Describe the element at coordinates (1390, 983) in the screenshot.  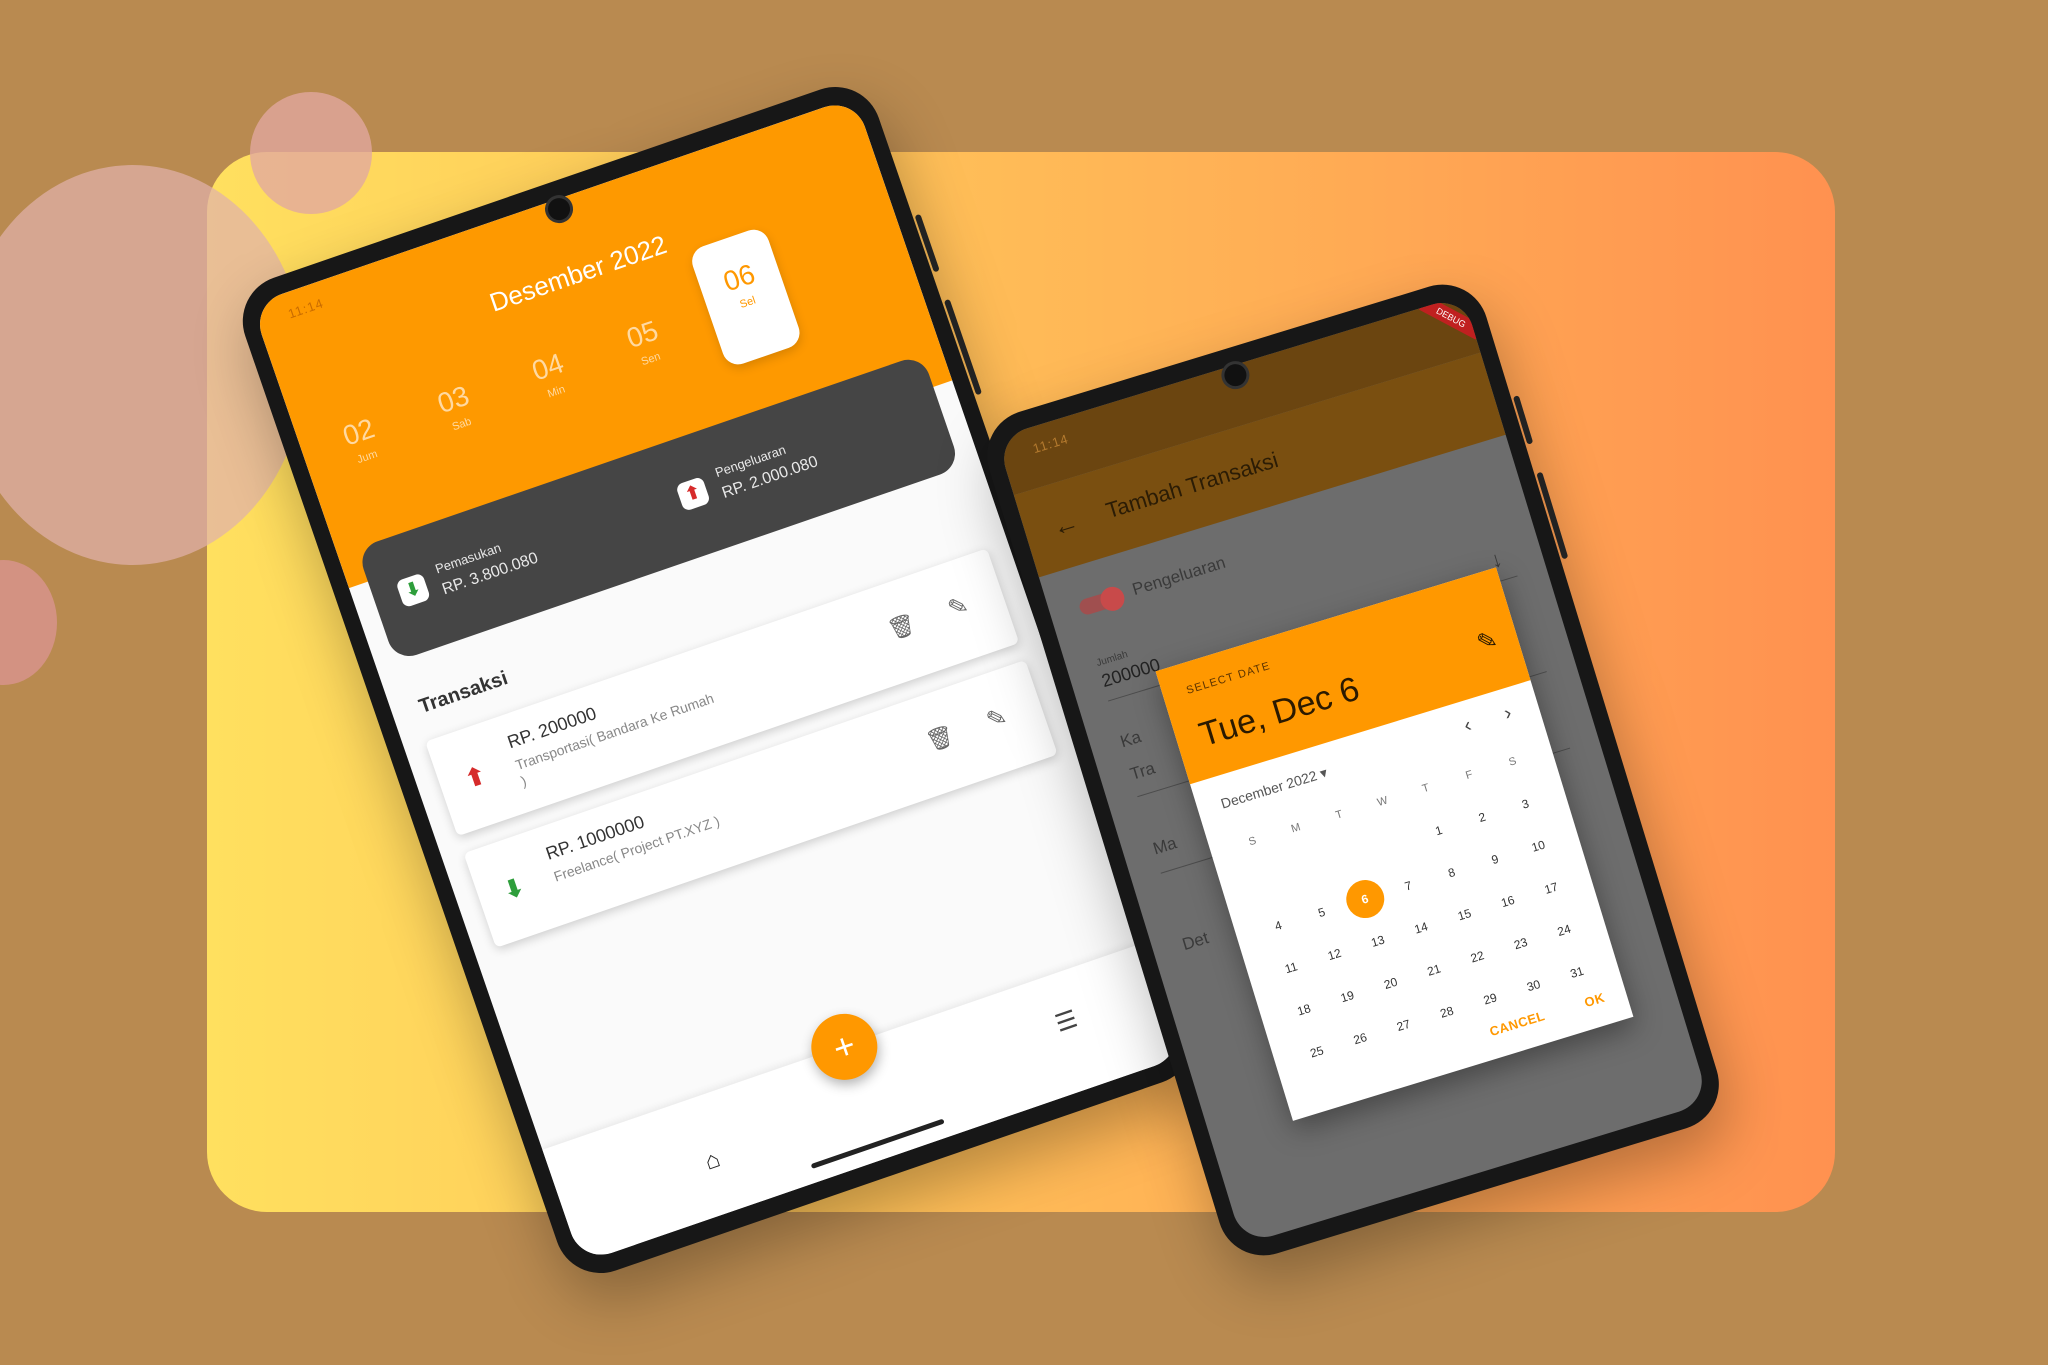
I see `calendar-day: 20` at that location.